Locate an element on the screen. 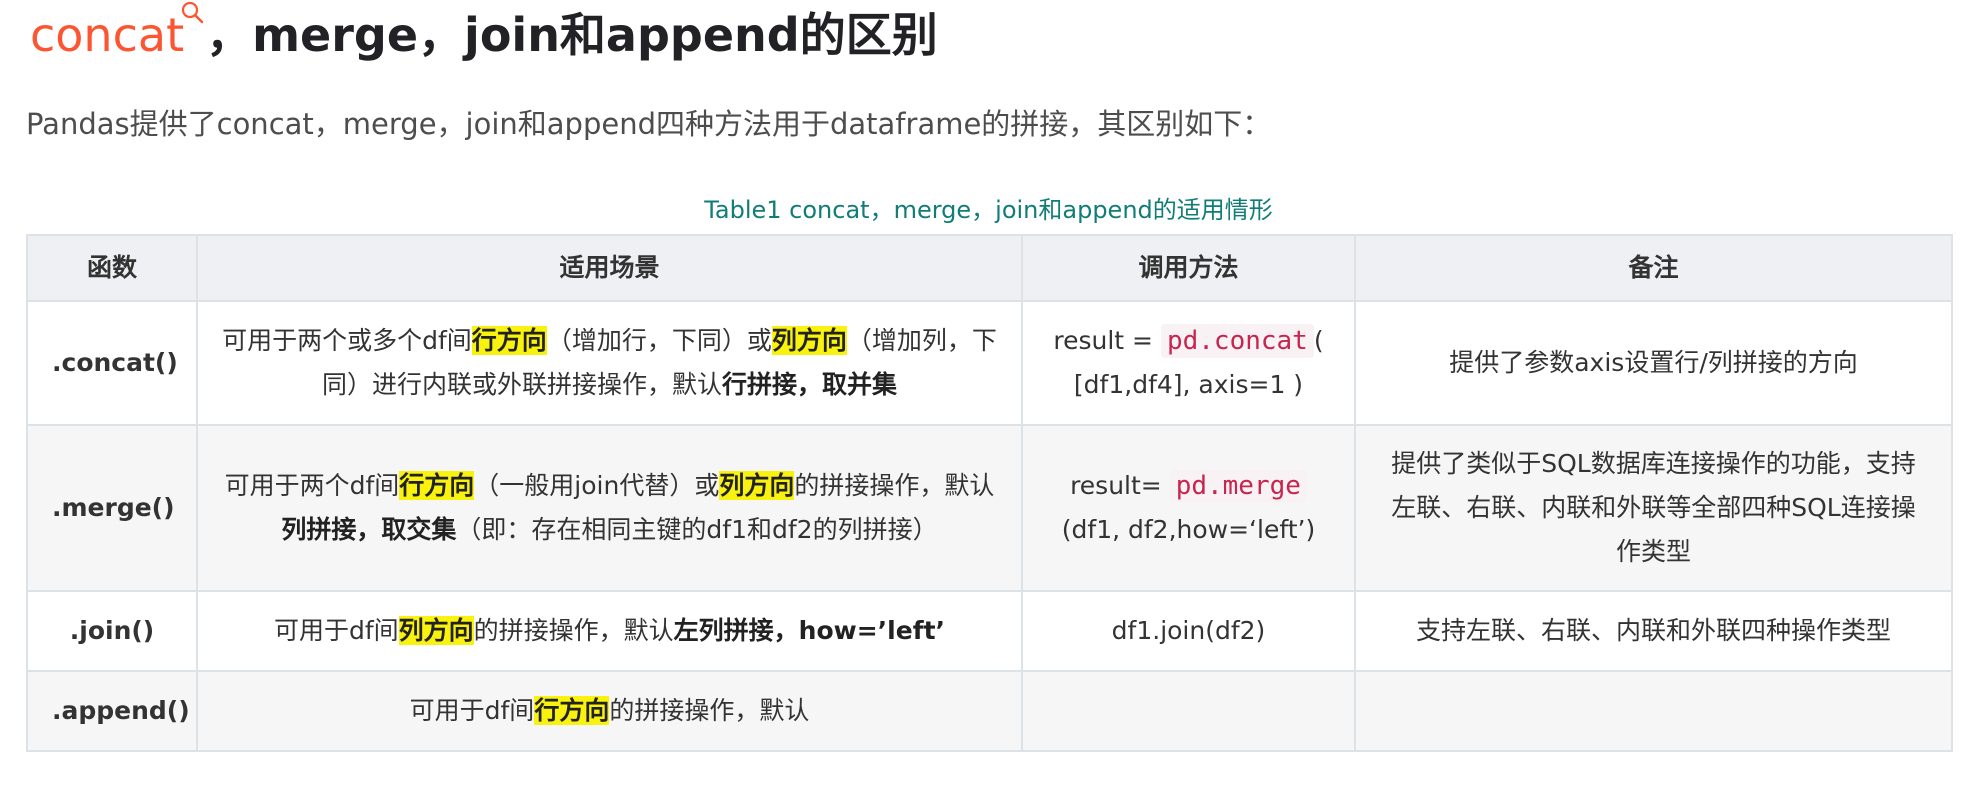 The height and width of the screenshot is (790, 1970). note-cell is located at coordinates (1653, 711).